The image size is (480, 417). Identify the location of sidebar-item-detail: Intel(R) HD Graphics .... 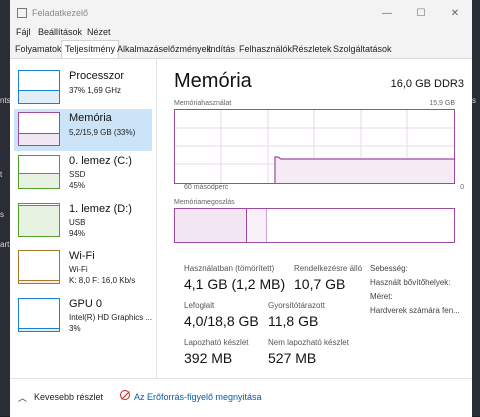
(111, 317).